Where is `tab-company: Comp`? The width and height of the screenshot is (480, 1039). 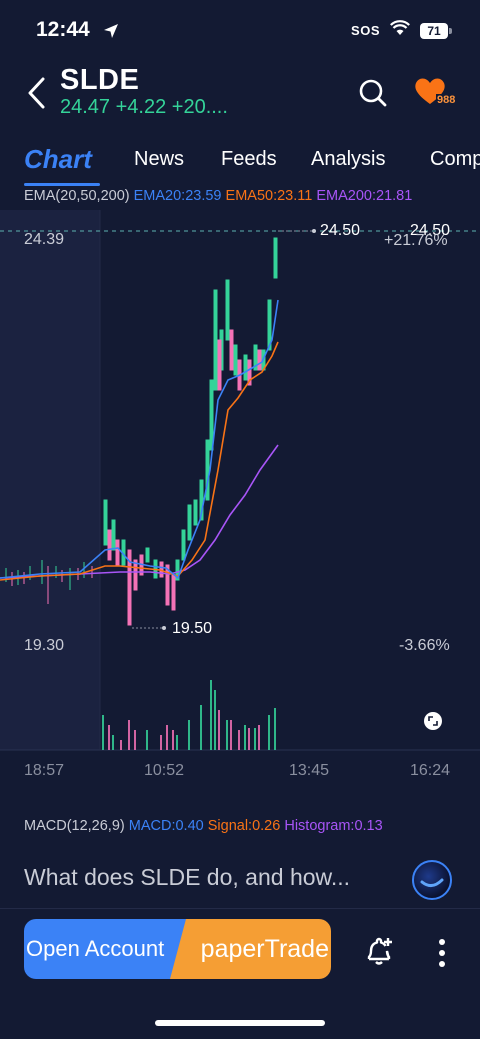
tab-company: Comp is located at coordinates (455, 159).